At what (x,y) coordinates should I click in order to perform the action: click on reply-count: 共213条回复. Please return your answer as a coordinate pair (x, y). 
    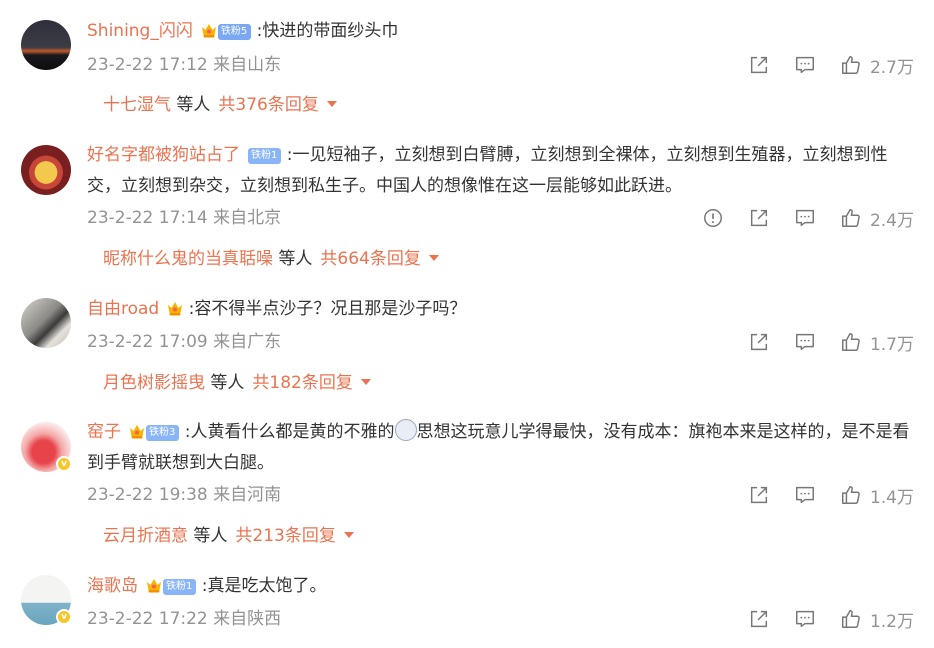
    Looking at the image, I should click on (285, 536).